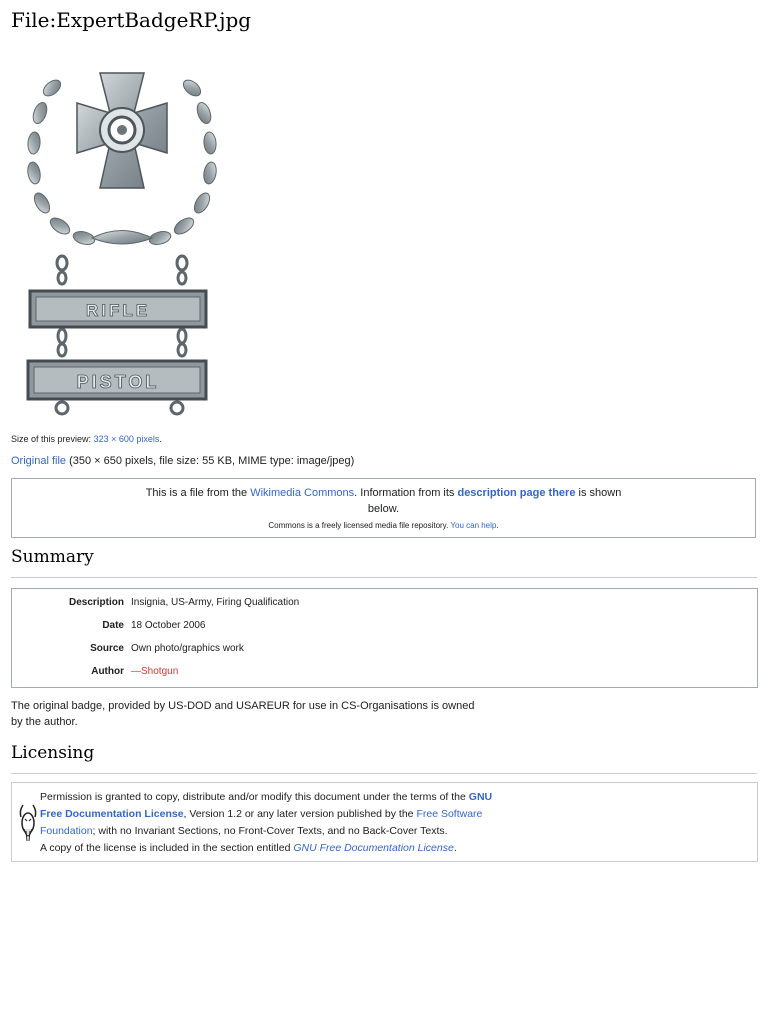  Describe the element at coordinates (107, 671) in the screenshot. I see `info-label: Author` at that location.